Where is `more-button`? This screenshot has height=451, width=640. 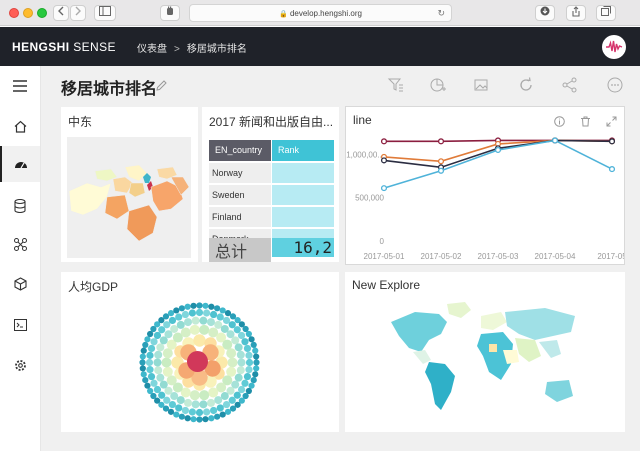 more-button is located at coordinates (615, 85).